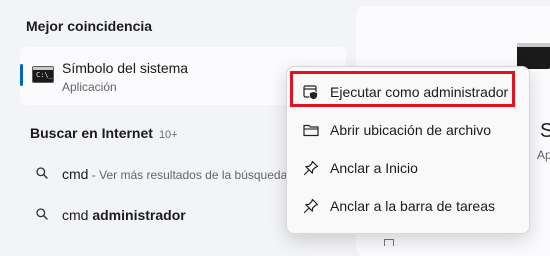 The image size is (550, 256). Describe the element at coordinates (402, 89) in the screenshot. I see `highlight-annotation-box` at that location.